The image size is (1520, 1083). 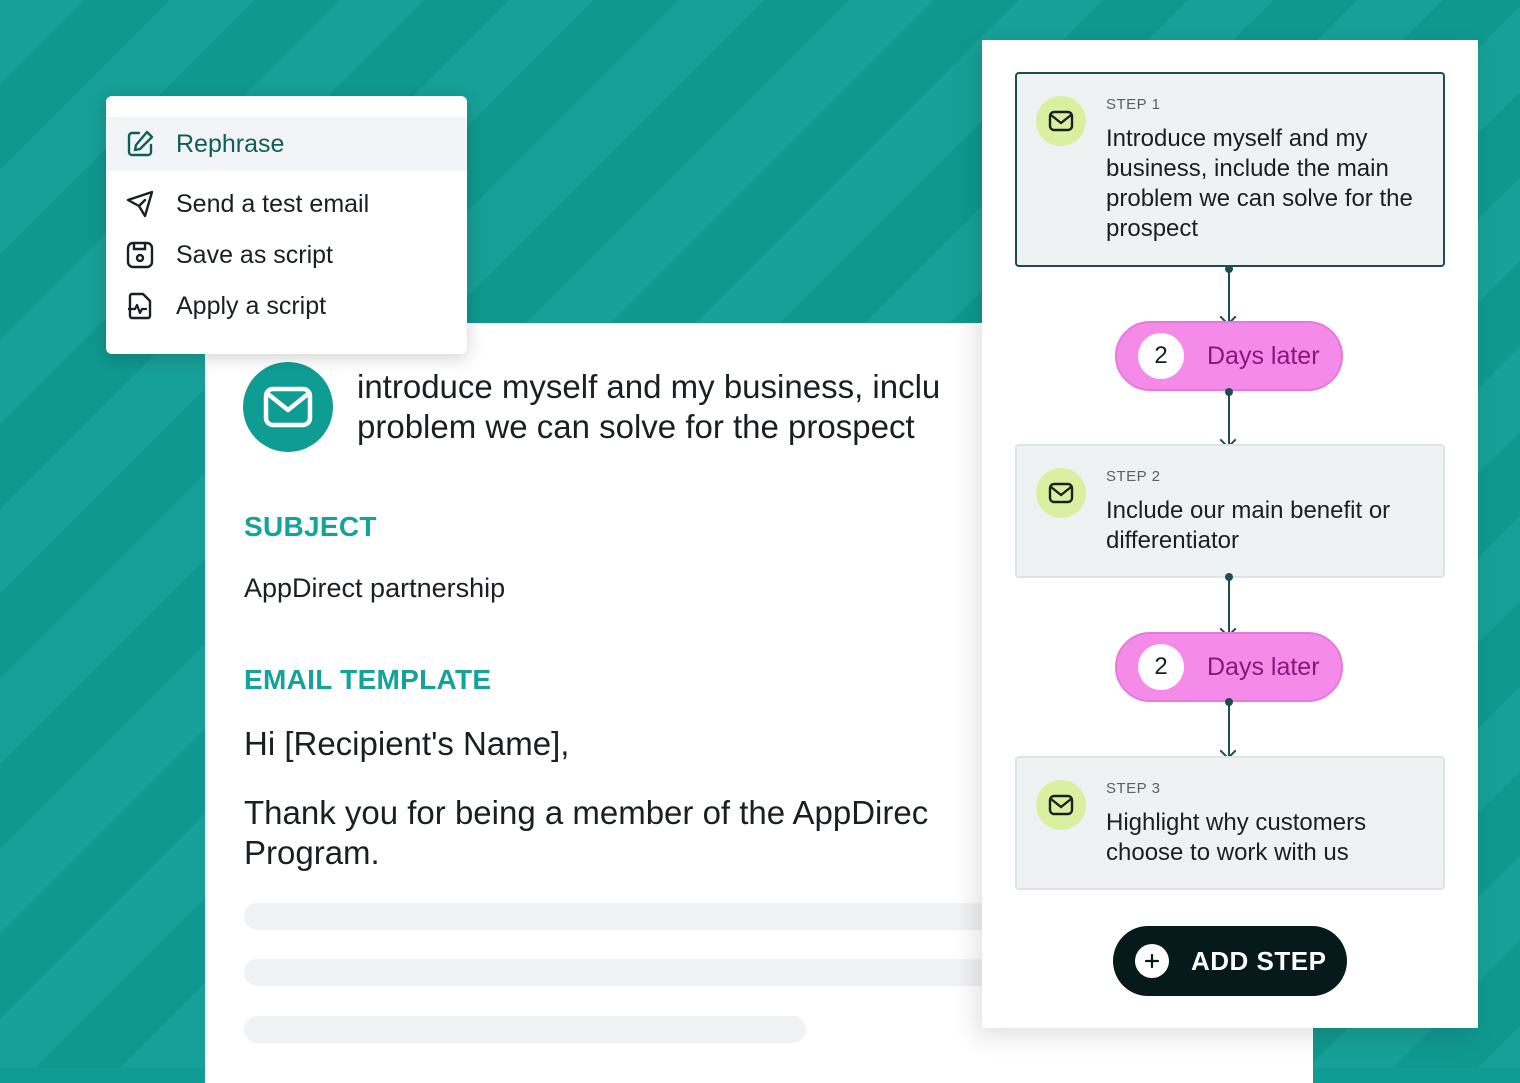 I want to click on save-icon, so click(x=140, y=255).